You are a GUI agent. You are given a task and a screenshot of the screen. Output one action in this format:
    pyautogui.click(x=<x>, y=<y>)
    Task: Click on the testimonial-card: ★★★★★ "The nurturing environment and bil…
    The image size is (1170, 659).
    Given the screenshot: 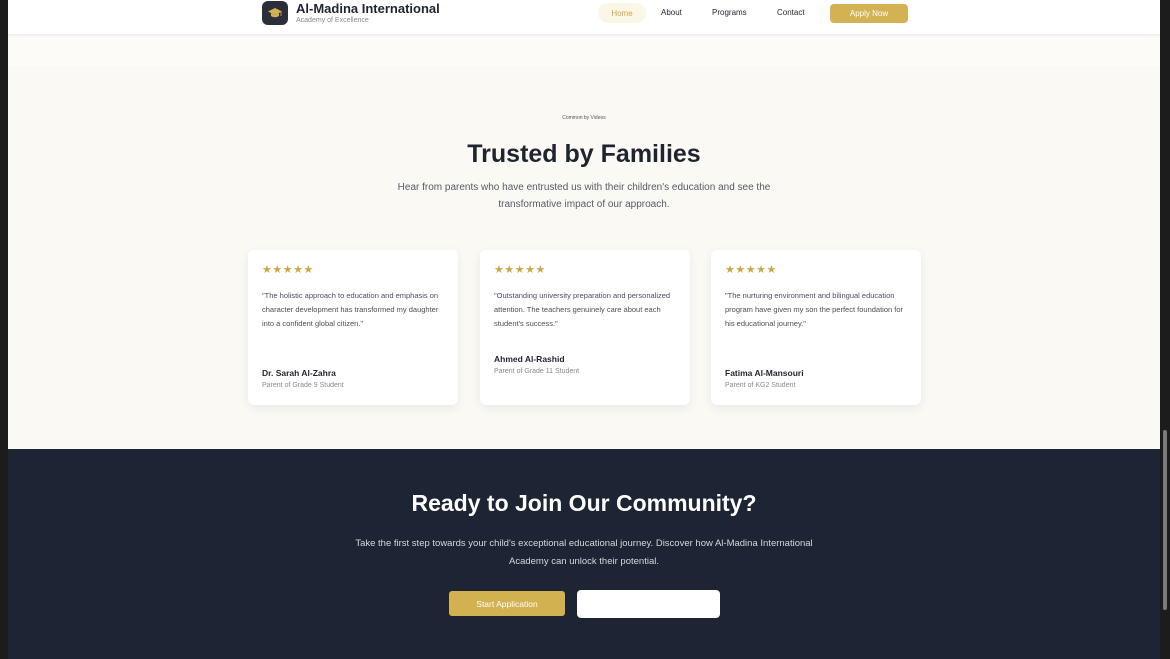 What is the action you would take?
    pyautogui.click(x=816, y=327)
    